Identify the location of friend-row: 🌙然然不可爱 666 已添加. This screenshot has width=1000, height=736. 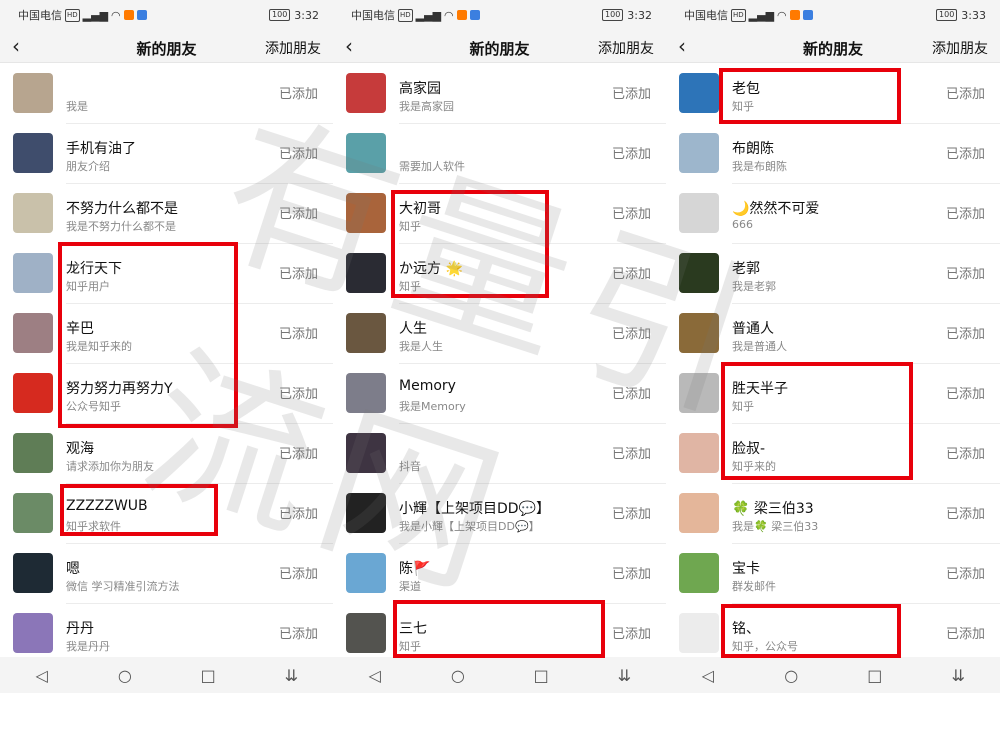
(833, 213).